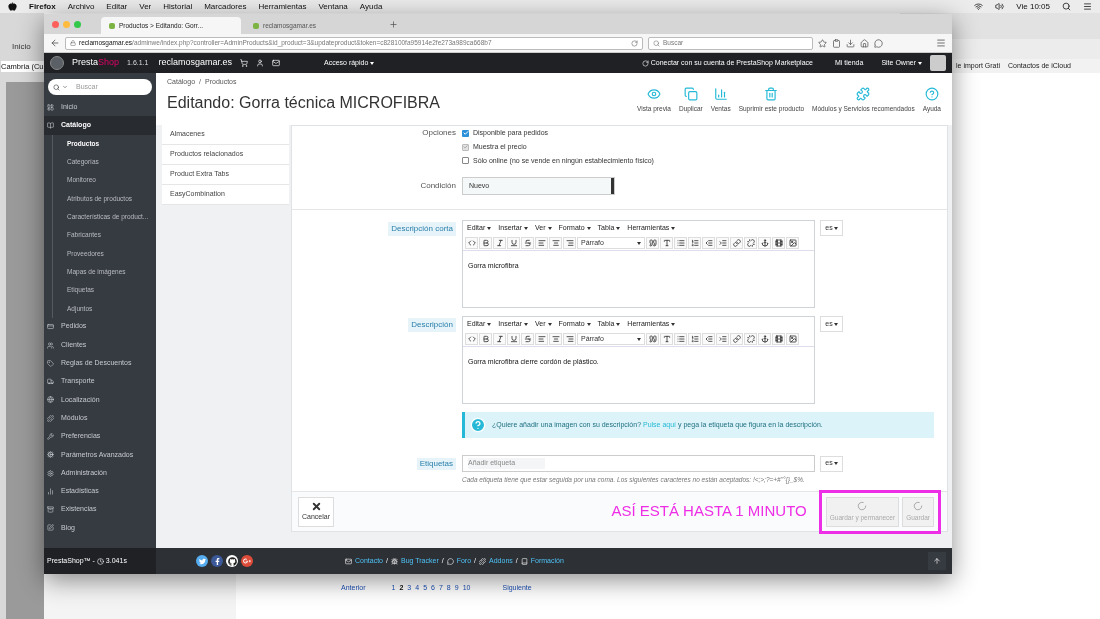 This screenshot has width=1100, height=619. I want to click on trash-icon, so click(771, 94).